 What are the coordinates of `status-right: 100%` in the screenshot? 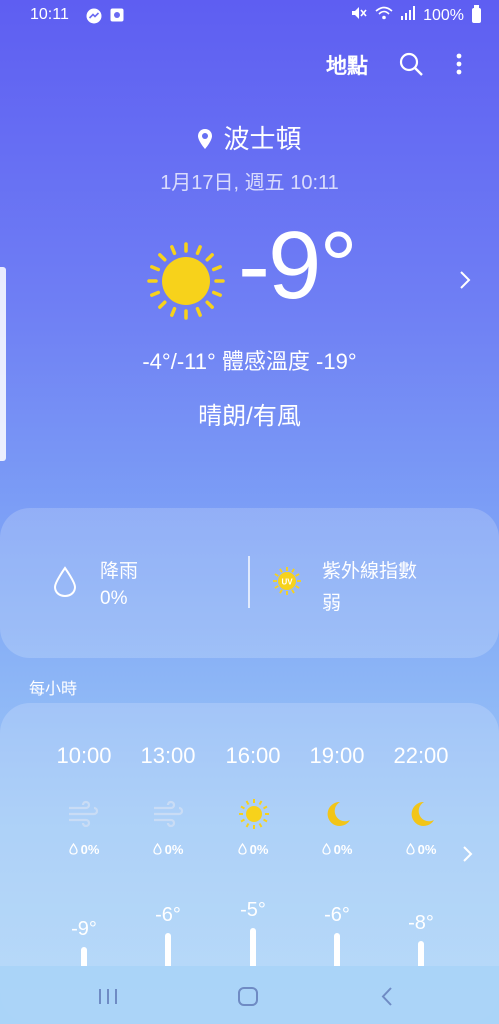 It's located at (416, 15).